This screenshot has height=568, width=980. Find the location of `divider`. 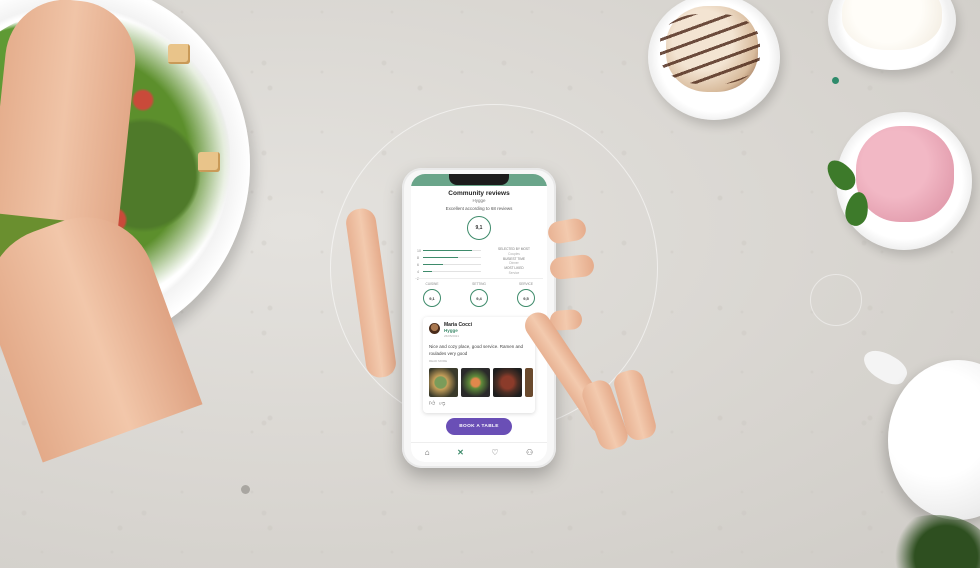

divider is located at coordinates (479, 278).